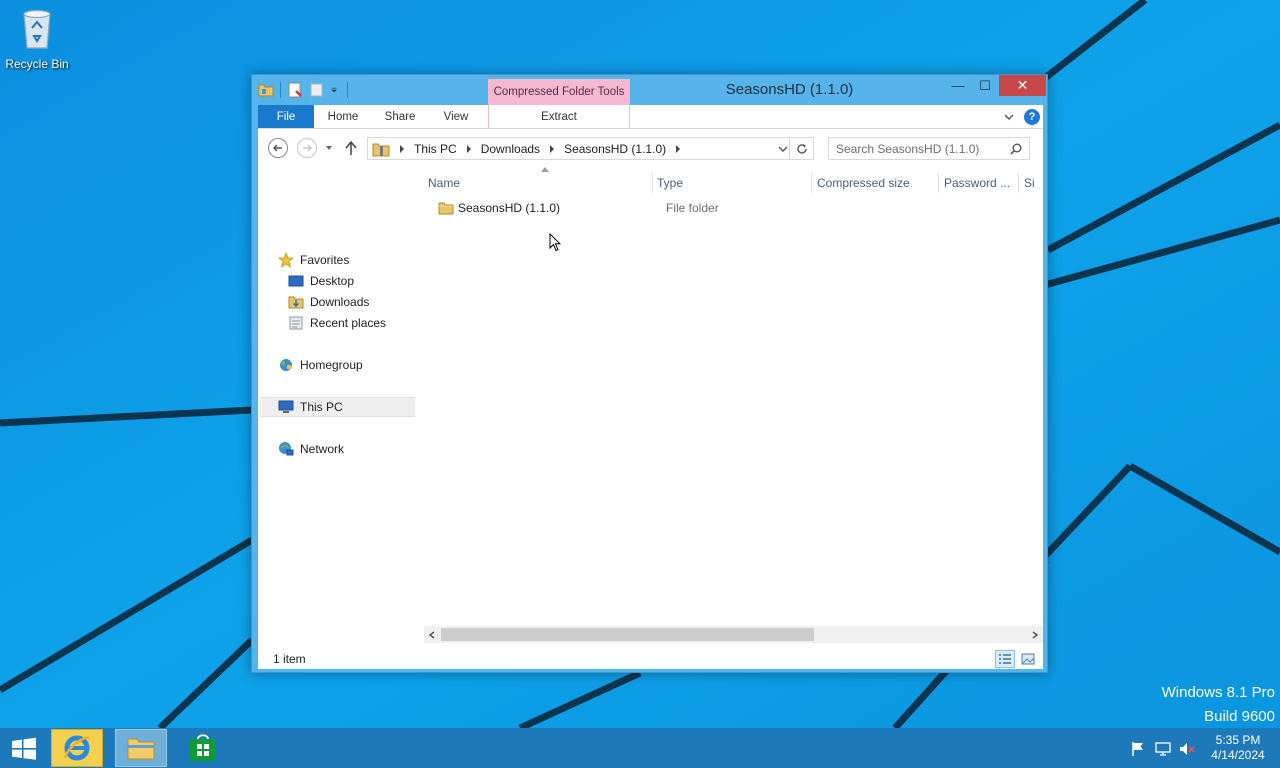  Describe the element at coordinates (343, 116) in the screenshot. I see `tab-home: Home` at that location.